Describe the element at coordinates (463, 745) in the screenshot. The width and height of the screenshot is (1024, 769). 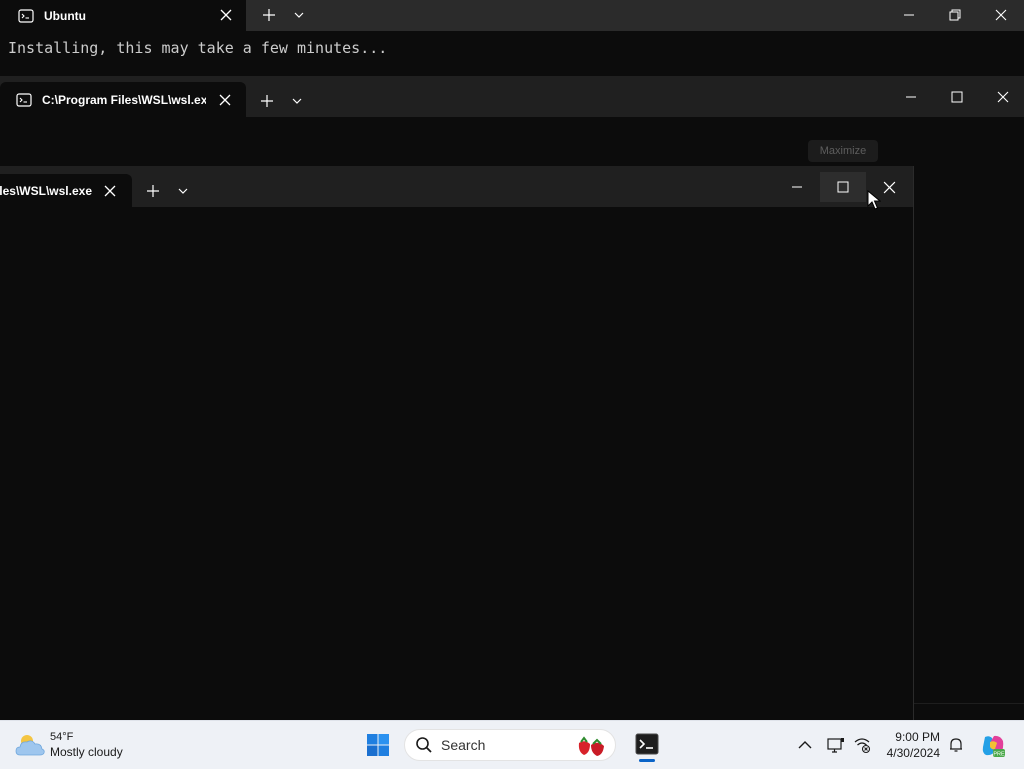
I see `search-placeholder: Search` at that location.